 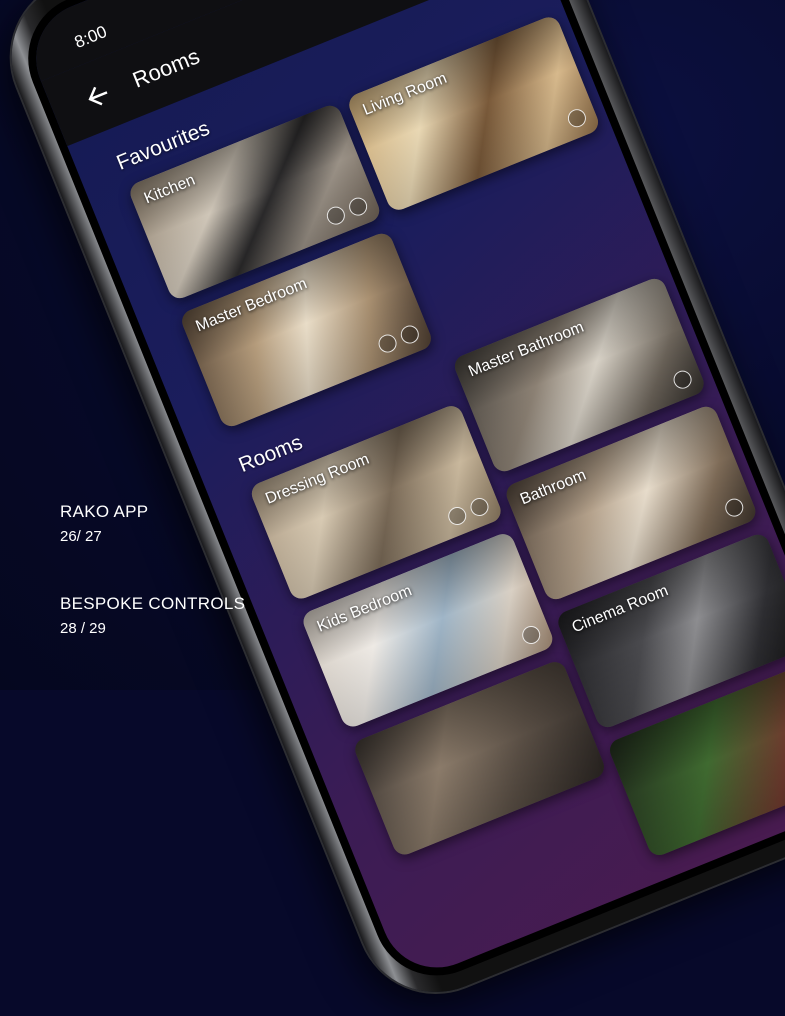 I want to click on status-time: 8:00, so click(x=90, y=36).